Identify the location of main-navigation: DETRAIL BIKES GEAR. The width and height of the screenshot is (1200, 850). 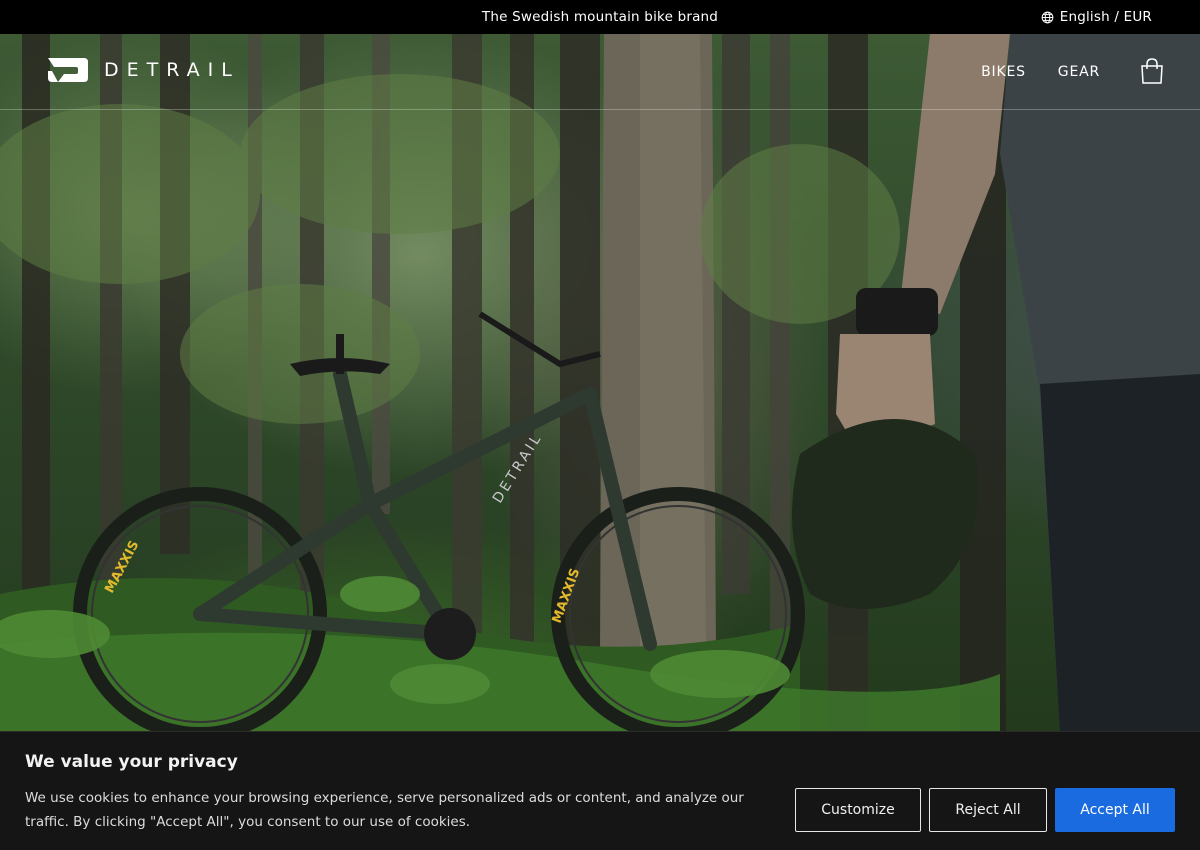
(600, 72).